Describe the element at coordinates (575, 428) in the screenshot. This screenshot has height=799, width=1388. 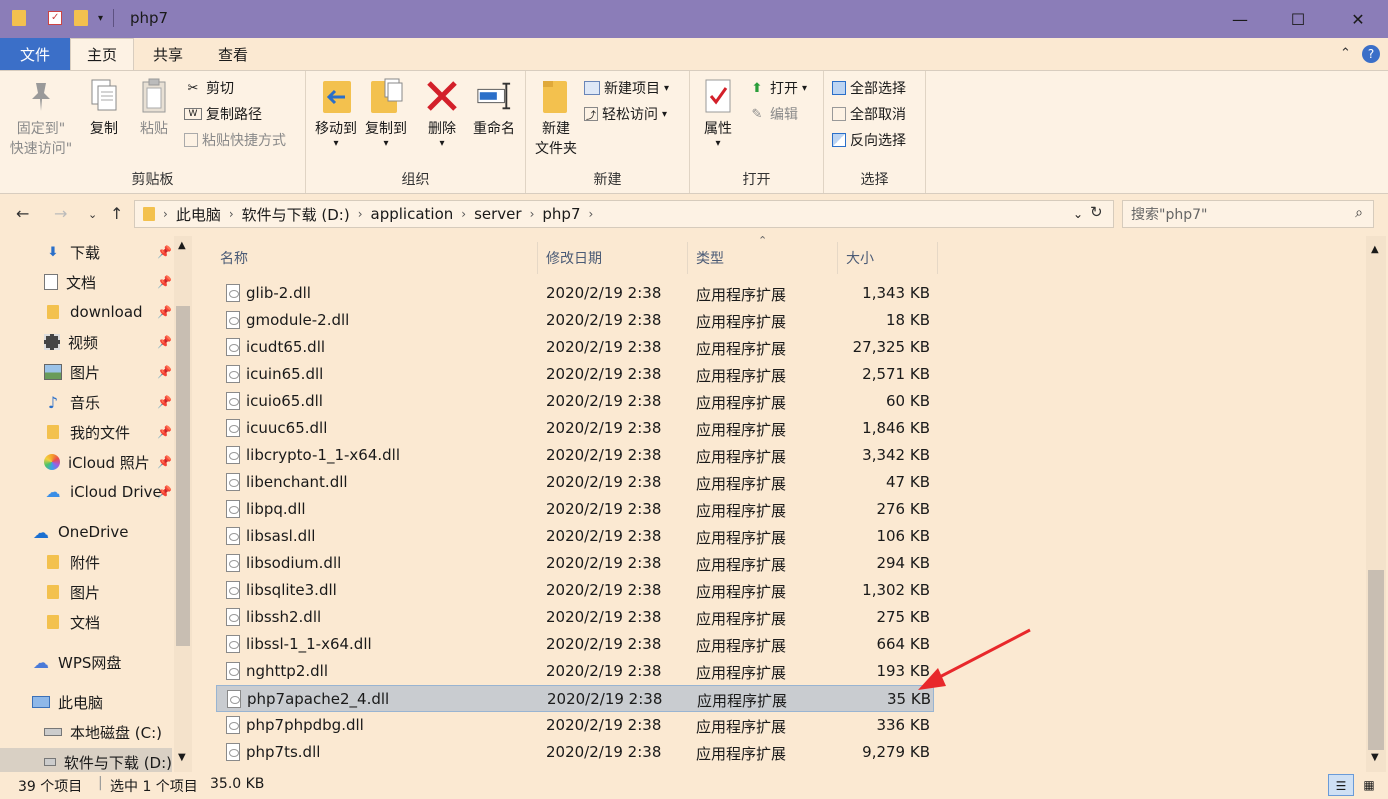
I see `file-row: icuuc65.dll 2020/2/19 2:38 应用程序扩展 1,846 KB` at that location.